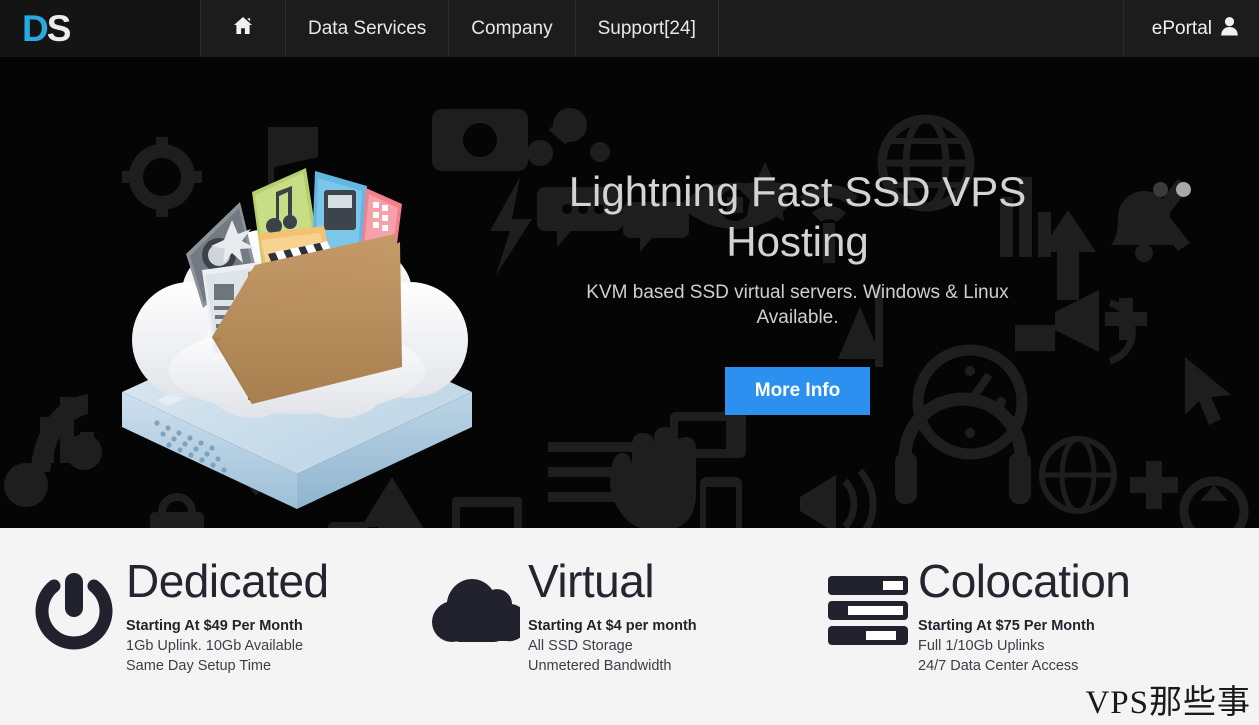  I want to click on nav-item-home, so click(243, 28).